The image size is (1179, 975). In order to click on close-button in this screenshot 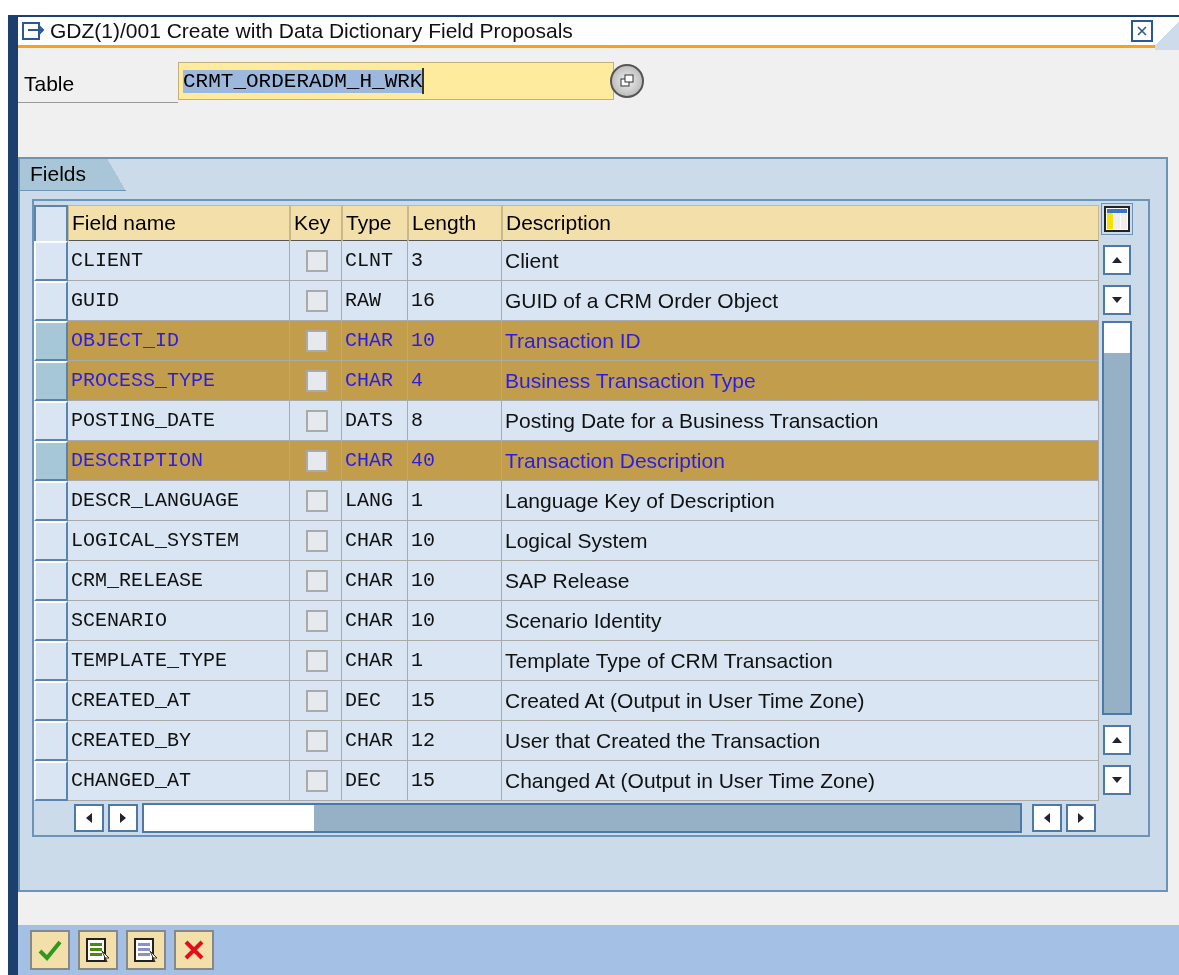, I will do `click(1142, 31)`.